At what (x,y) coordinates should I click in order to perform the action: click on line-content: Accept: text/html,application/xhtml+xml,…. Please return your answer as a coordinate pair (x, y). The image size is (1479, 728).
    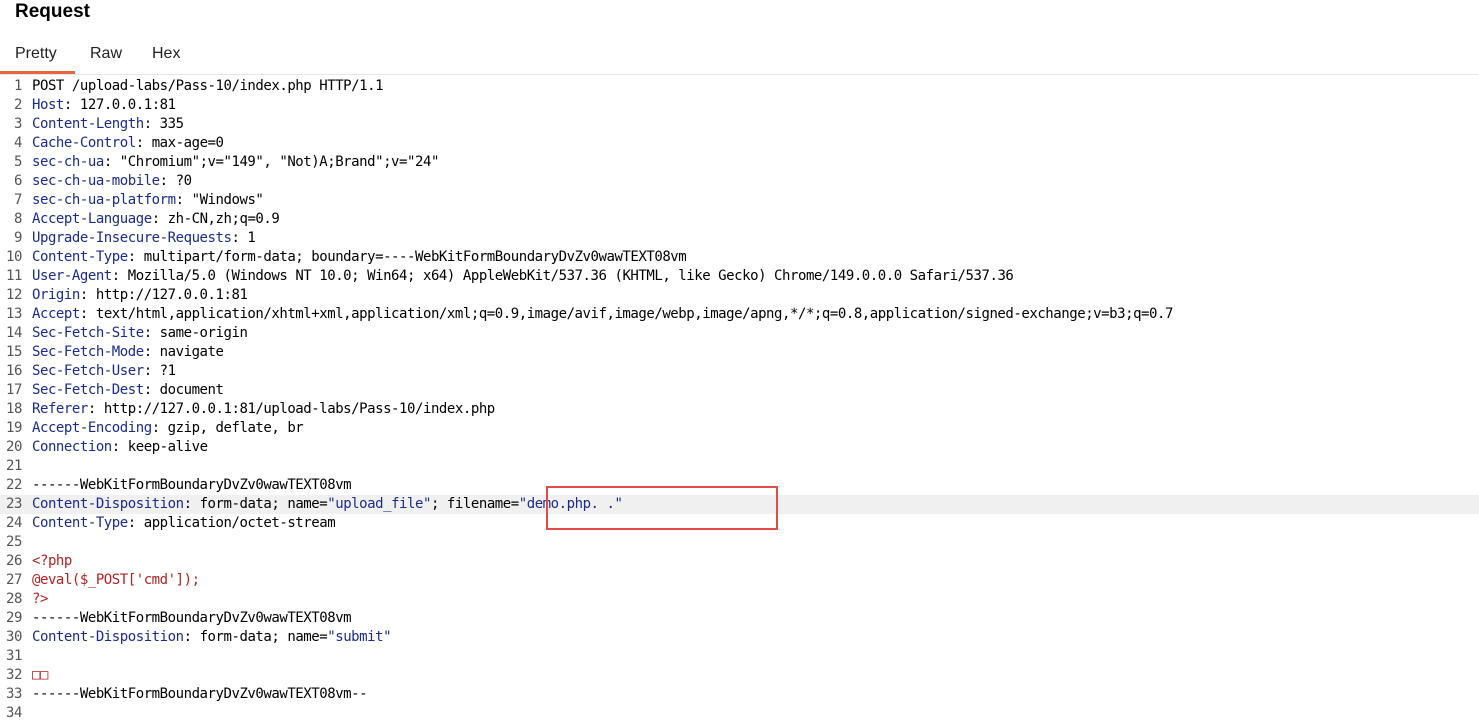
    Looking at the image, I should click on (602, 314).